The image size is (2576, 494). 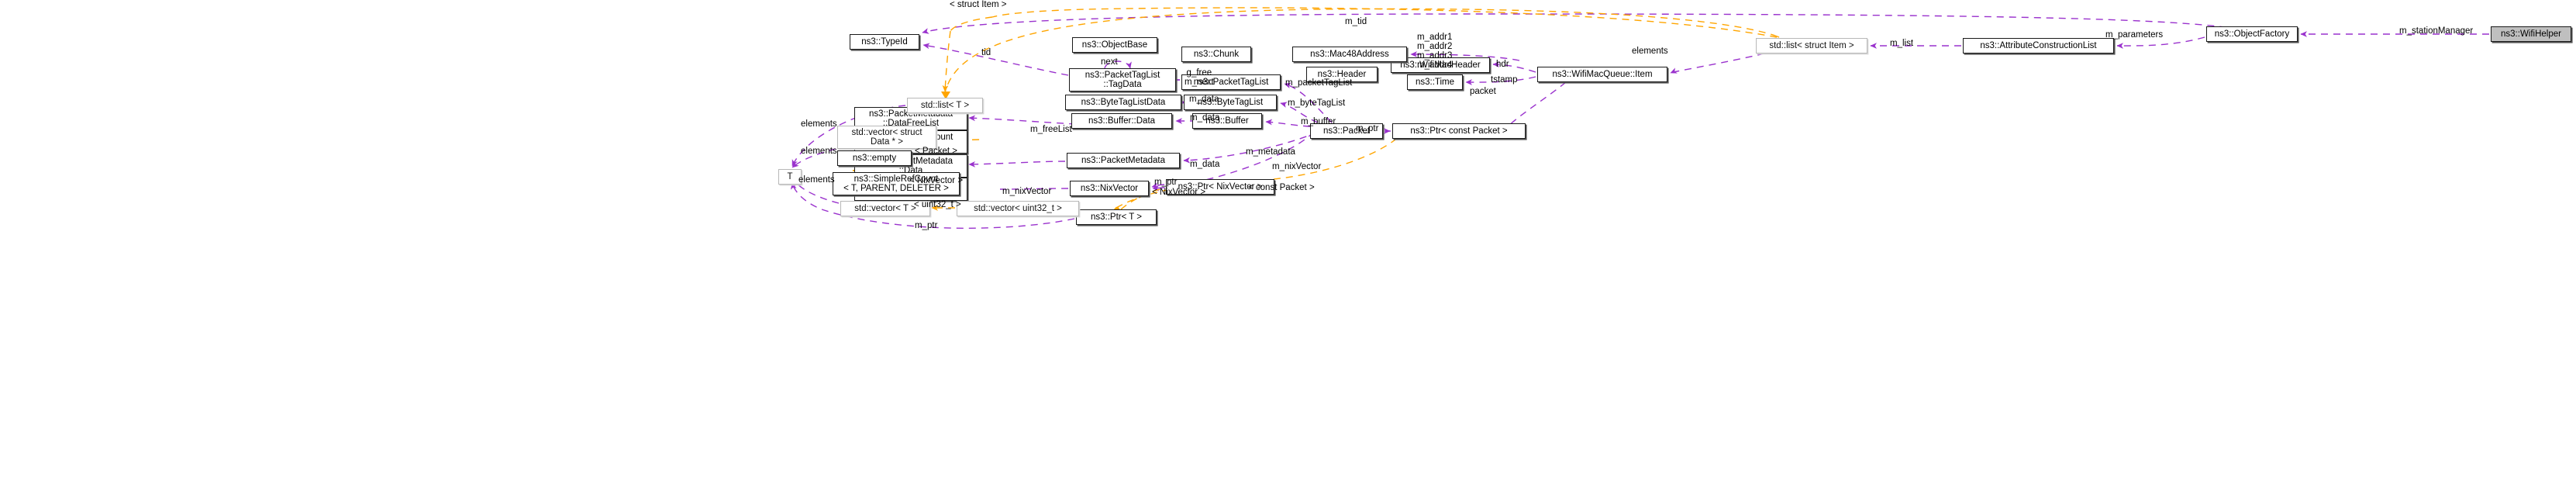 What do you see at coordinates (926, 225) in the screenshot?
I see `edge-label-m-ptr-3: m_ptr` at bounding box center [926, 225].